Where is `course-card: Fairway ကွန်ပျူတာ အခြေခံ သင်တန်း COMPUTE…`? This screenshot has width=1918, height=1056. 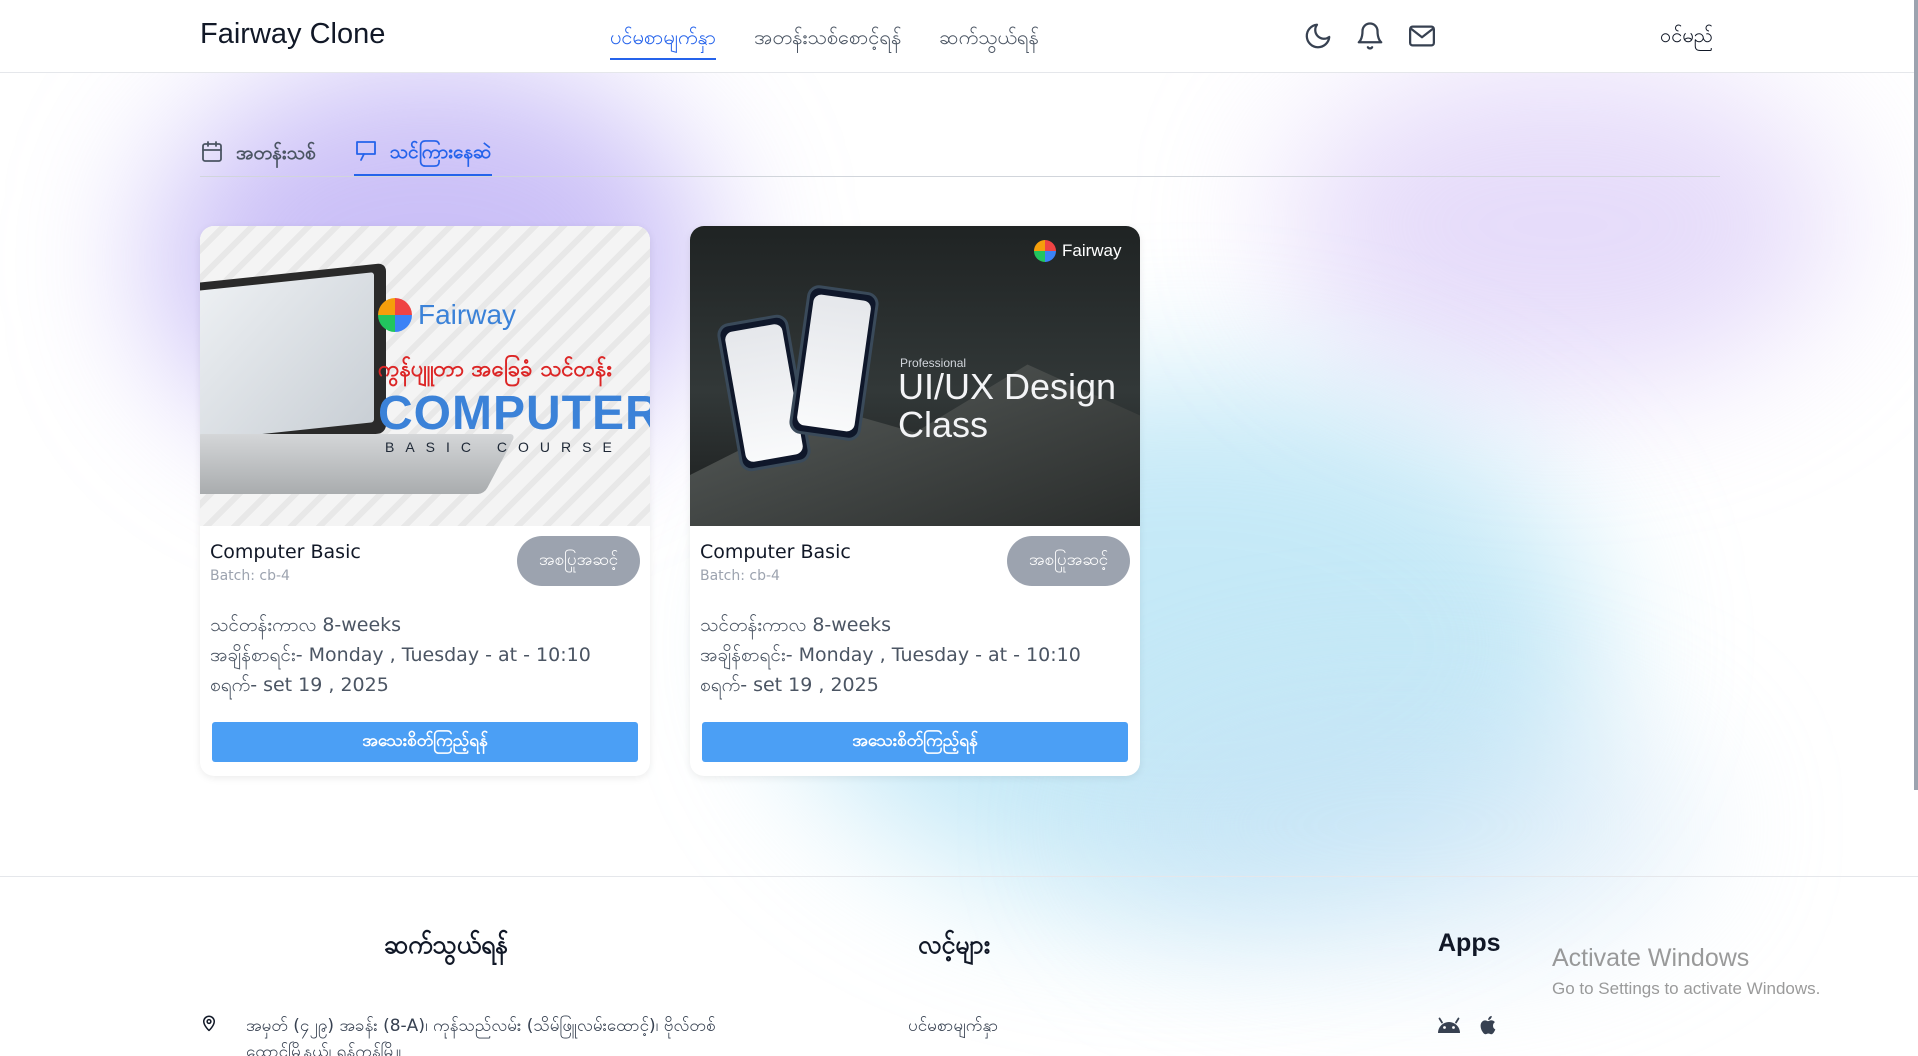 course-card: Fairway ကွန်ပျူတာ အခြေခံ သင်တန်း COMPUTE… is located at coordinates (425, 501).